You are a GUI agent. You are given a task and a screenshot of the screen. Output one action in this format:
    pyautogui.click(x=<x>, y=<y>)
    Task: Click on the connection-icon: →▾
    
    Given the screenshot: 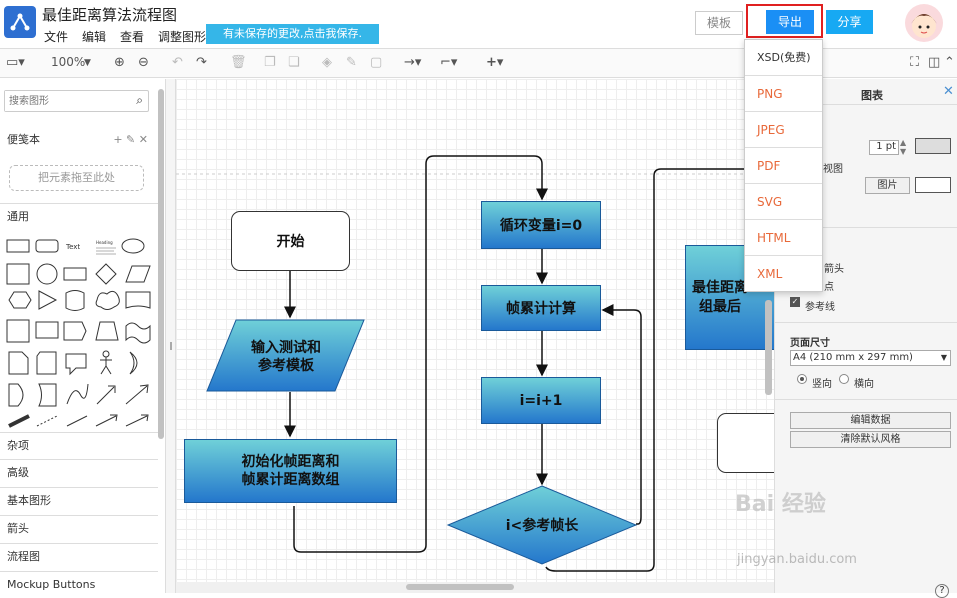 What is the action you would take?
    pyautogui.click(x=412, y=62)
    